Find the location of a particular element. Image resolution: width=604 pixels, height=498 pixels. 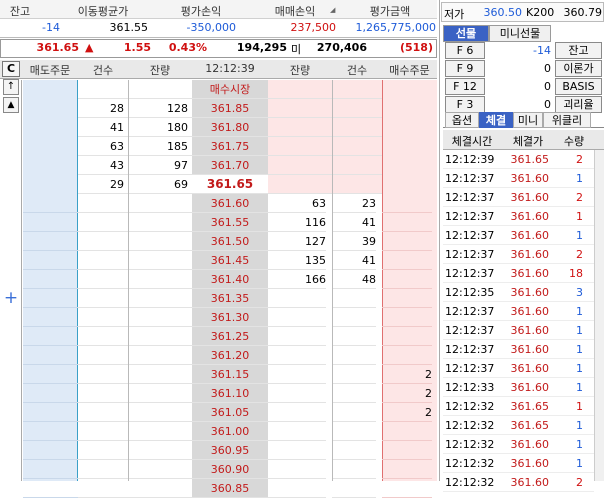

ask-price: 361.70 is located at coordinates (230, 165).